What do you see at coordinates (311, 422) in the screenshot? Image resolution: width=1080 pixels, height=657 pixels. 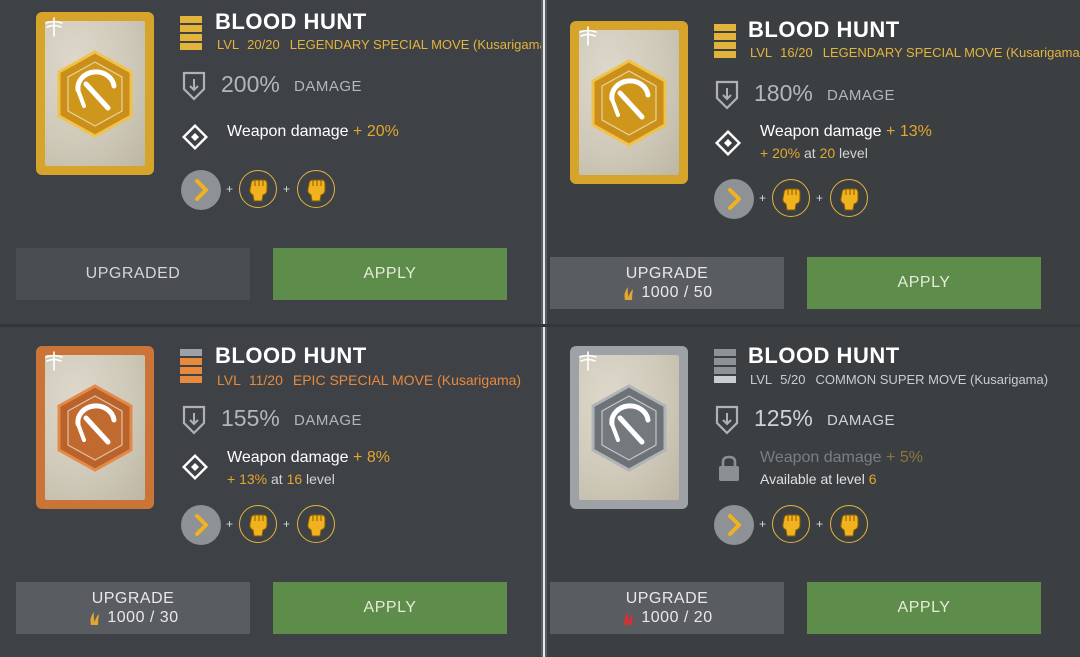 I see `damage-row: 155% DAMAGE` at bounding box center [311, 422].